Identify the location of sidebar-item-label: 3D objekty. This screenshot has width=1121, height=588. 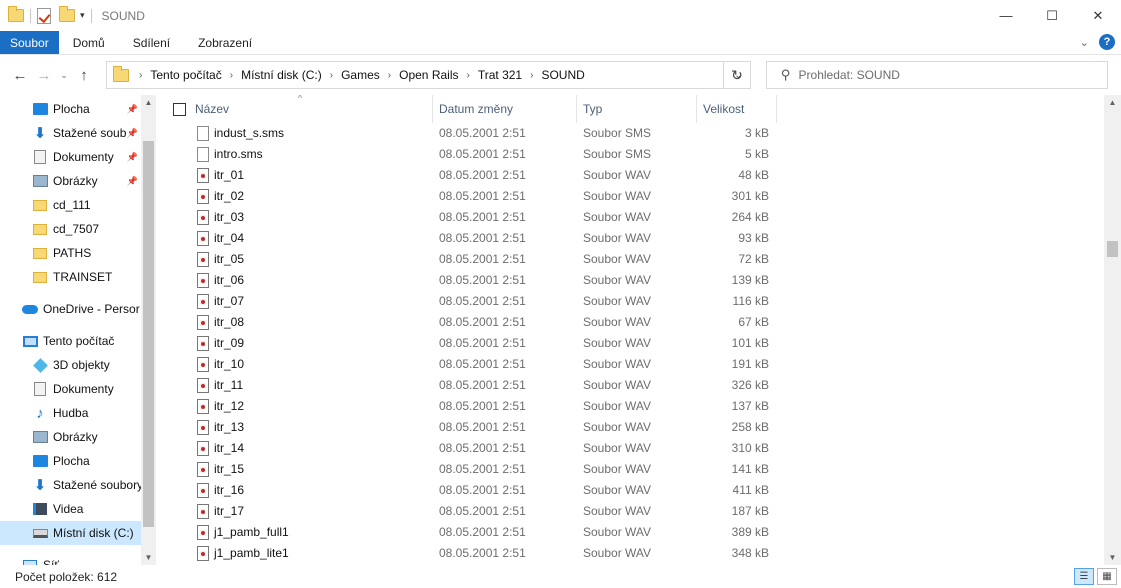
(81, 365).